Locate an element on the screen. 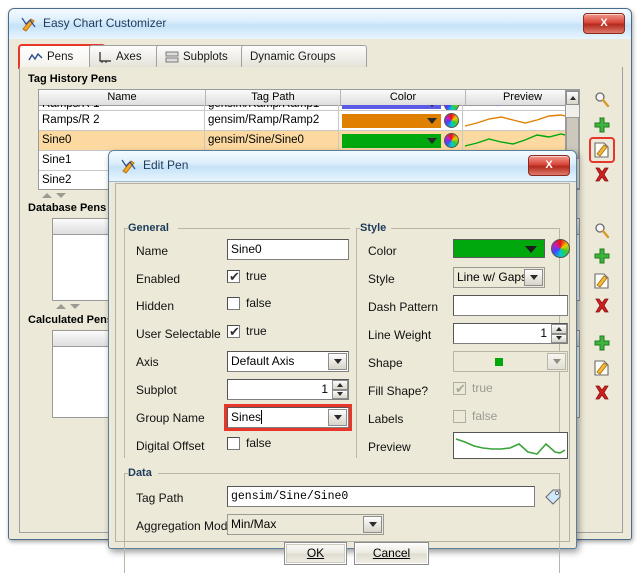 This screenshot has width=639, height=573. column-header-preview: Preview is located at coordinates (522, 97).